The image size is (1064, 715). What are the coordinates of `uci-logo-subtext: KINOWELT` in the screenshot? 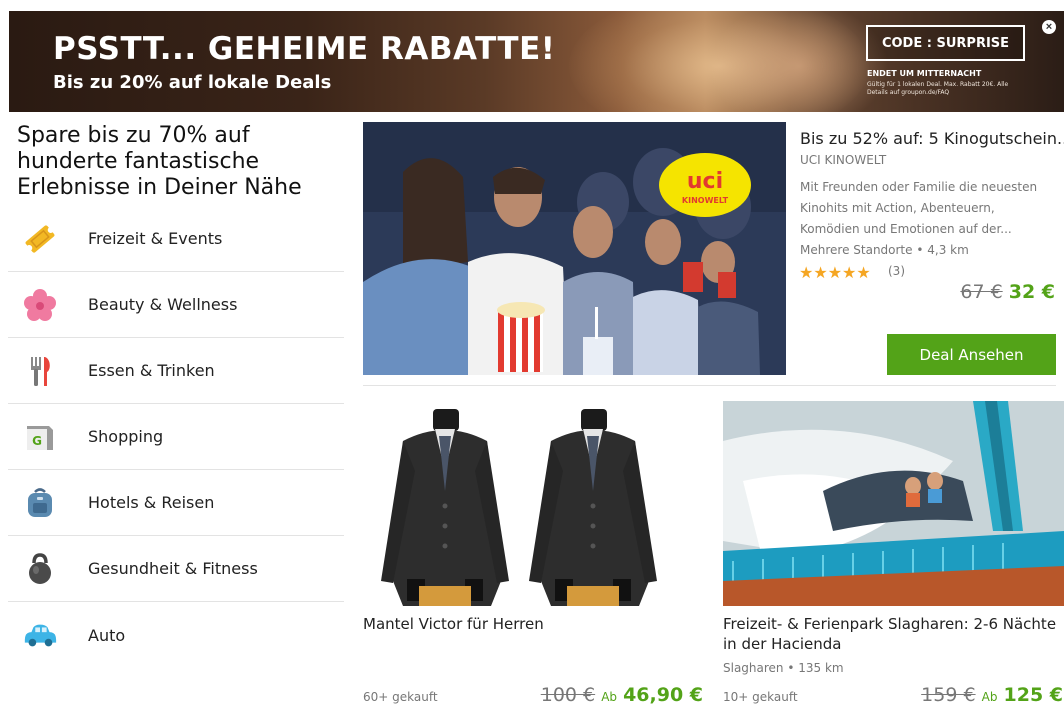 It's located at (705, 200).